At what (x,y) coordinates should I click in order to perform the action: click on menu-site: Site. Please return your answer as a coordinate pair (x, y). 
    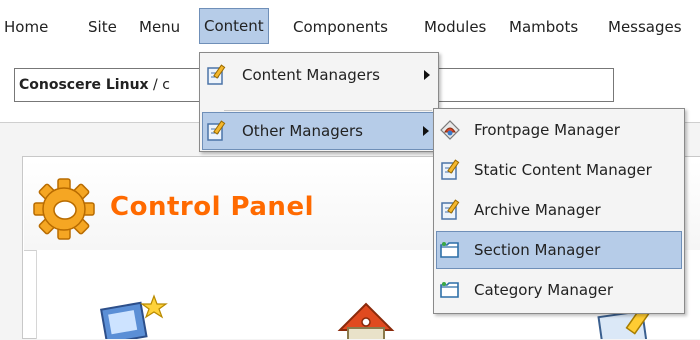
    Looking at the image, I should click on (102, 27).